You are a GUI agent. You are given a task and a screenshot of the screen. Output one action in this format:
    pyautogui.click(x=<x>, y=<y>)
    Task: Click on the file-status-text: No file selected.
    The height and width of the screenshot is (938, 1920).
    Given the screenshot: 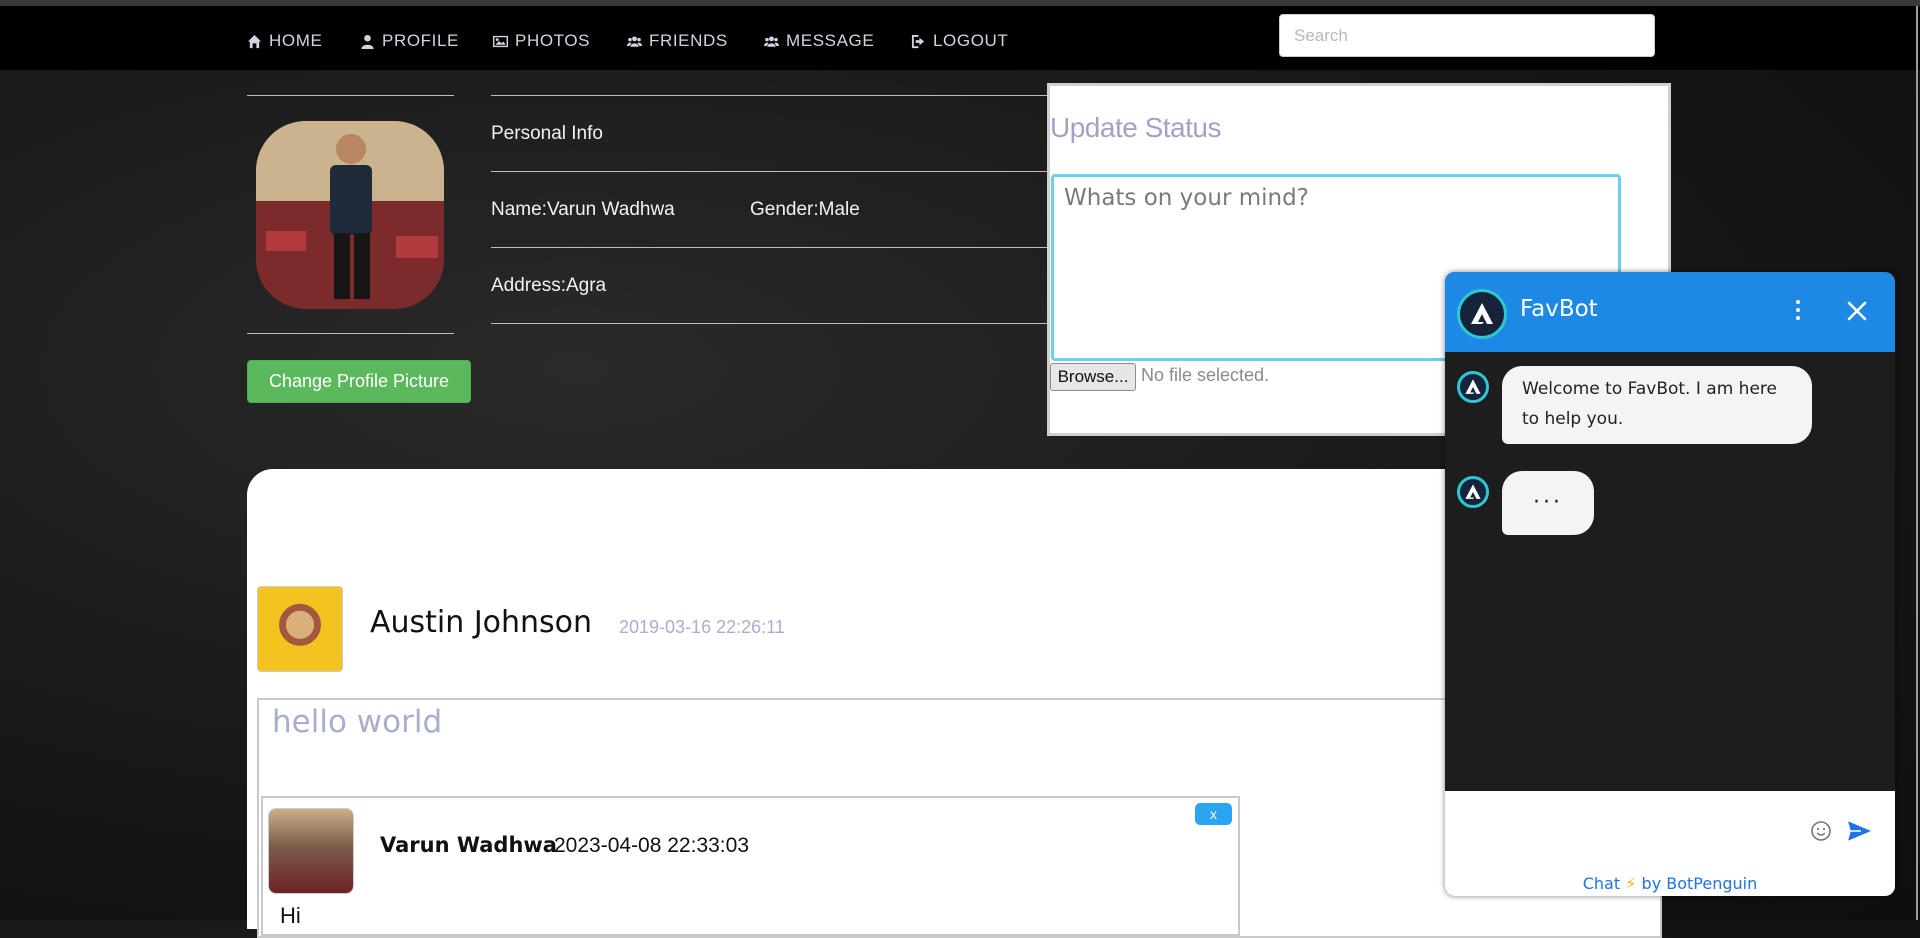 What is the action you would take?
    pyautogui.click(x=1205, y=375)
    